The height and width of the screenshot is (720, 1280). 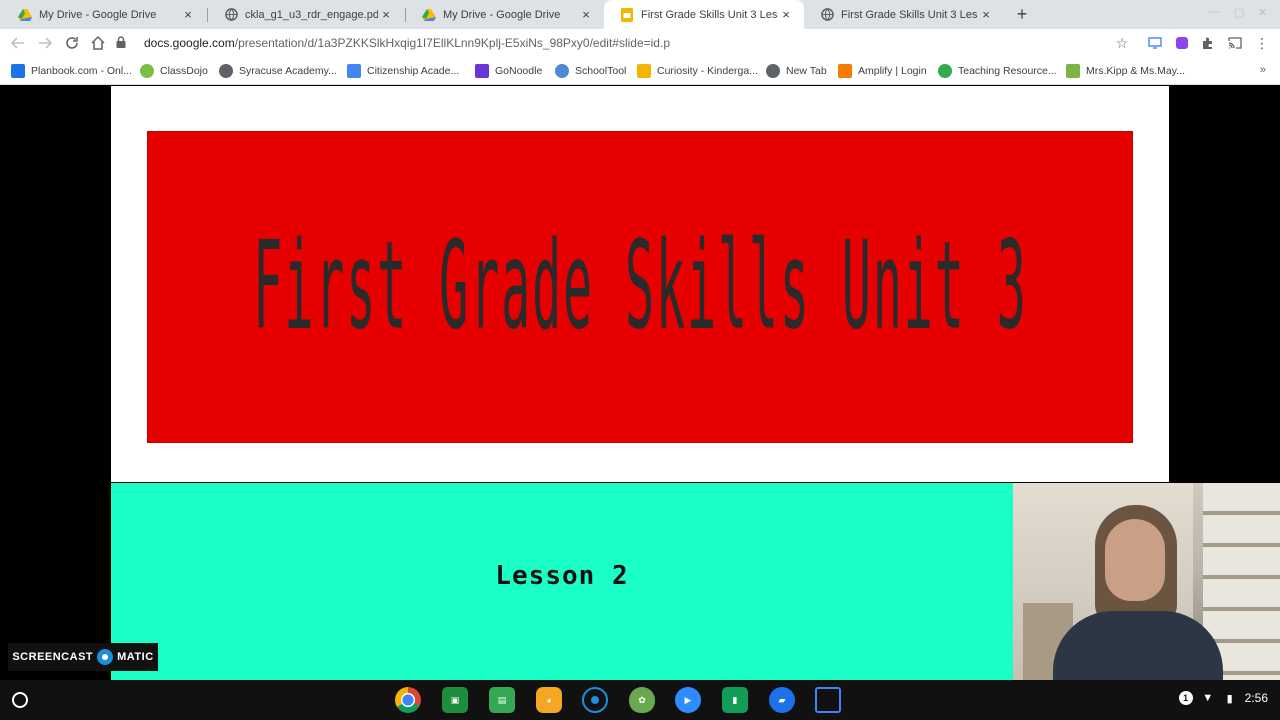 I want to click on zoom-icon: ▶, so click(x=688, y=700).